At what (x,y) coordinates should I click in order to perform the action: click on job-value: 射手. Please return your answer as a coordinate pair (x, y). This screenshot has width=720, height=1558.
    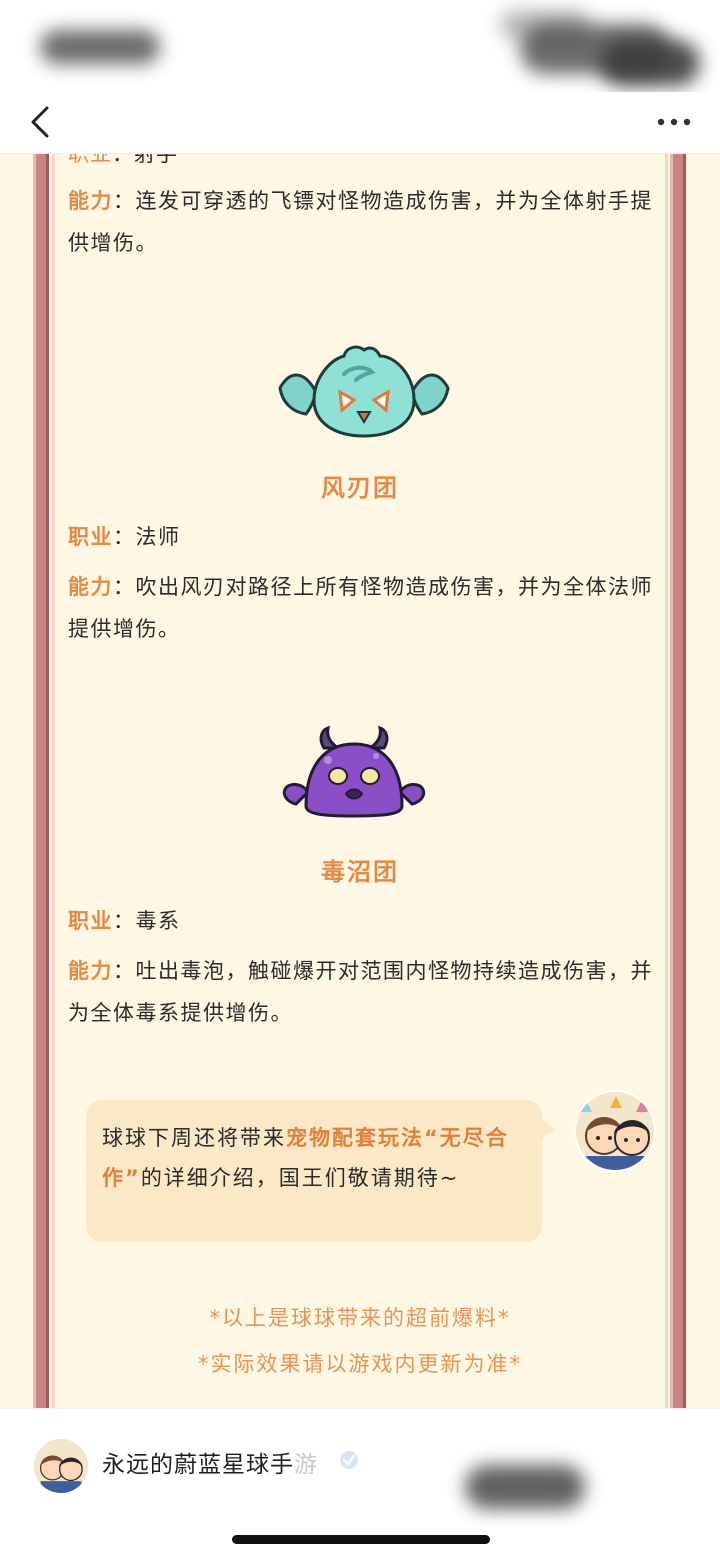
    Looking at the image, I should click on (156, 160).